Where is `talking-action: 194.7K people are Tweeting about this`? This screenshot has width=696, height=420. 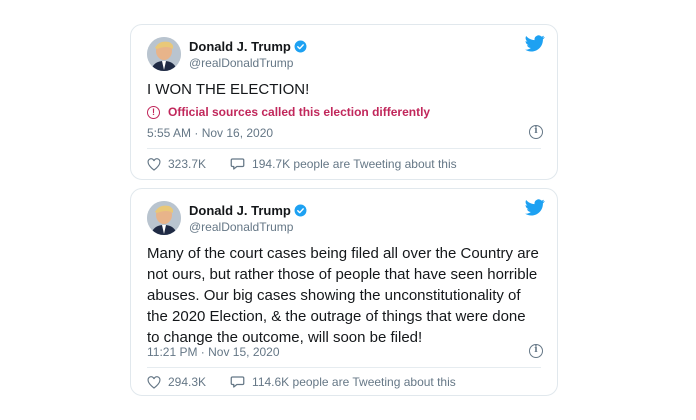
talking-action: 194.7K people are Tweeting about this is located at coordinates (343, 164).